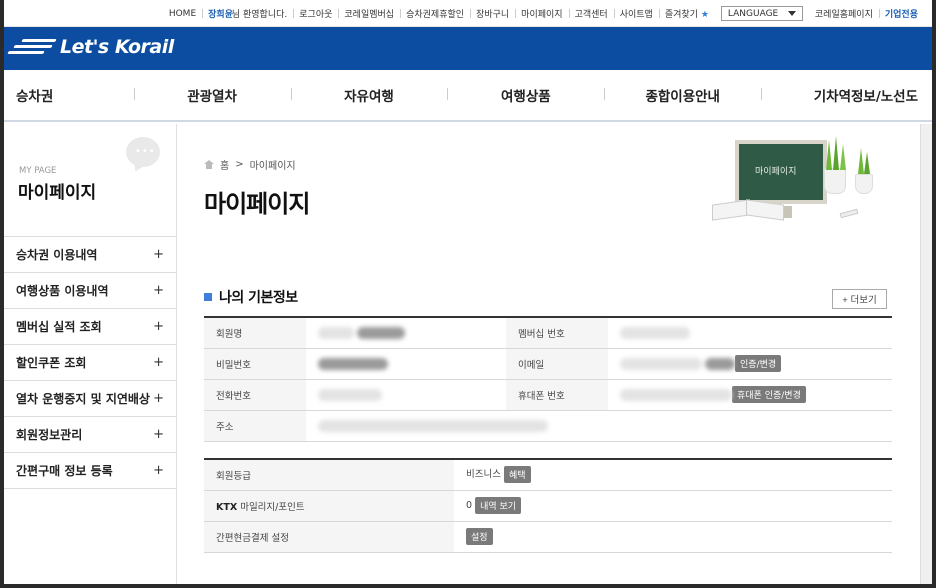  What do you see at coordinates (369, 13) in the screenshot?
I see `membership-link: 코레일멤버십` at bounding box center [369, 13].